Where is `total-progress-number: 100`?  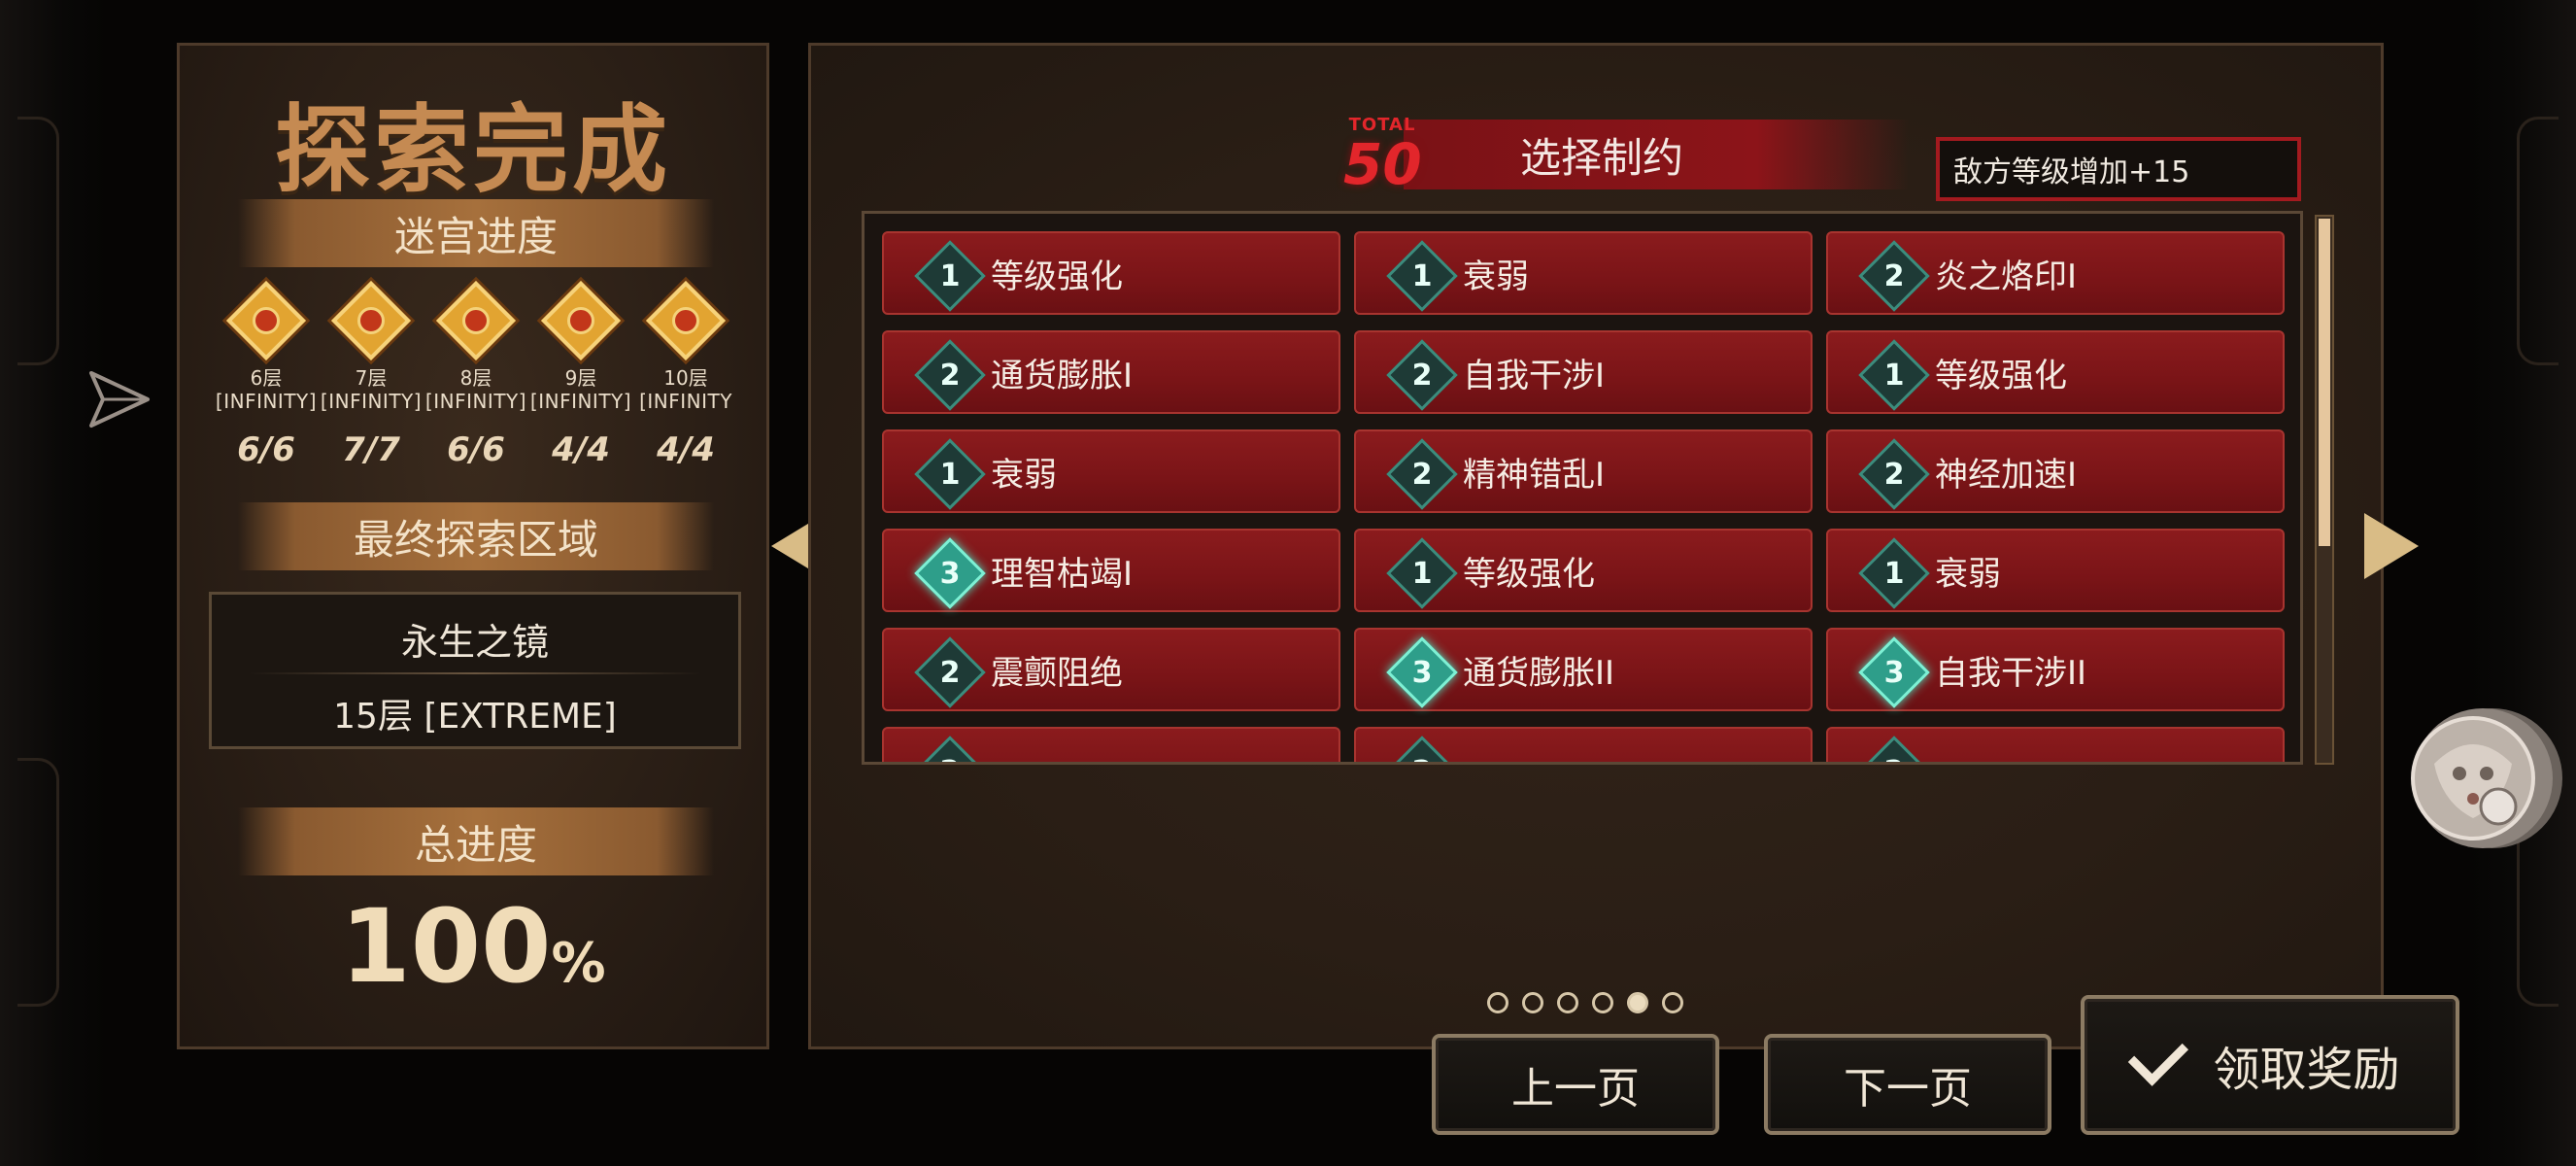 total-progress-number: 100 is located at coordinates (446, 946).